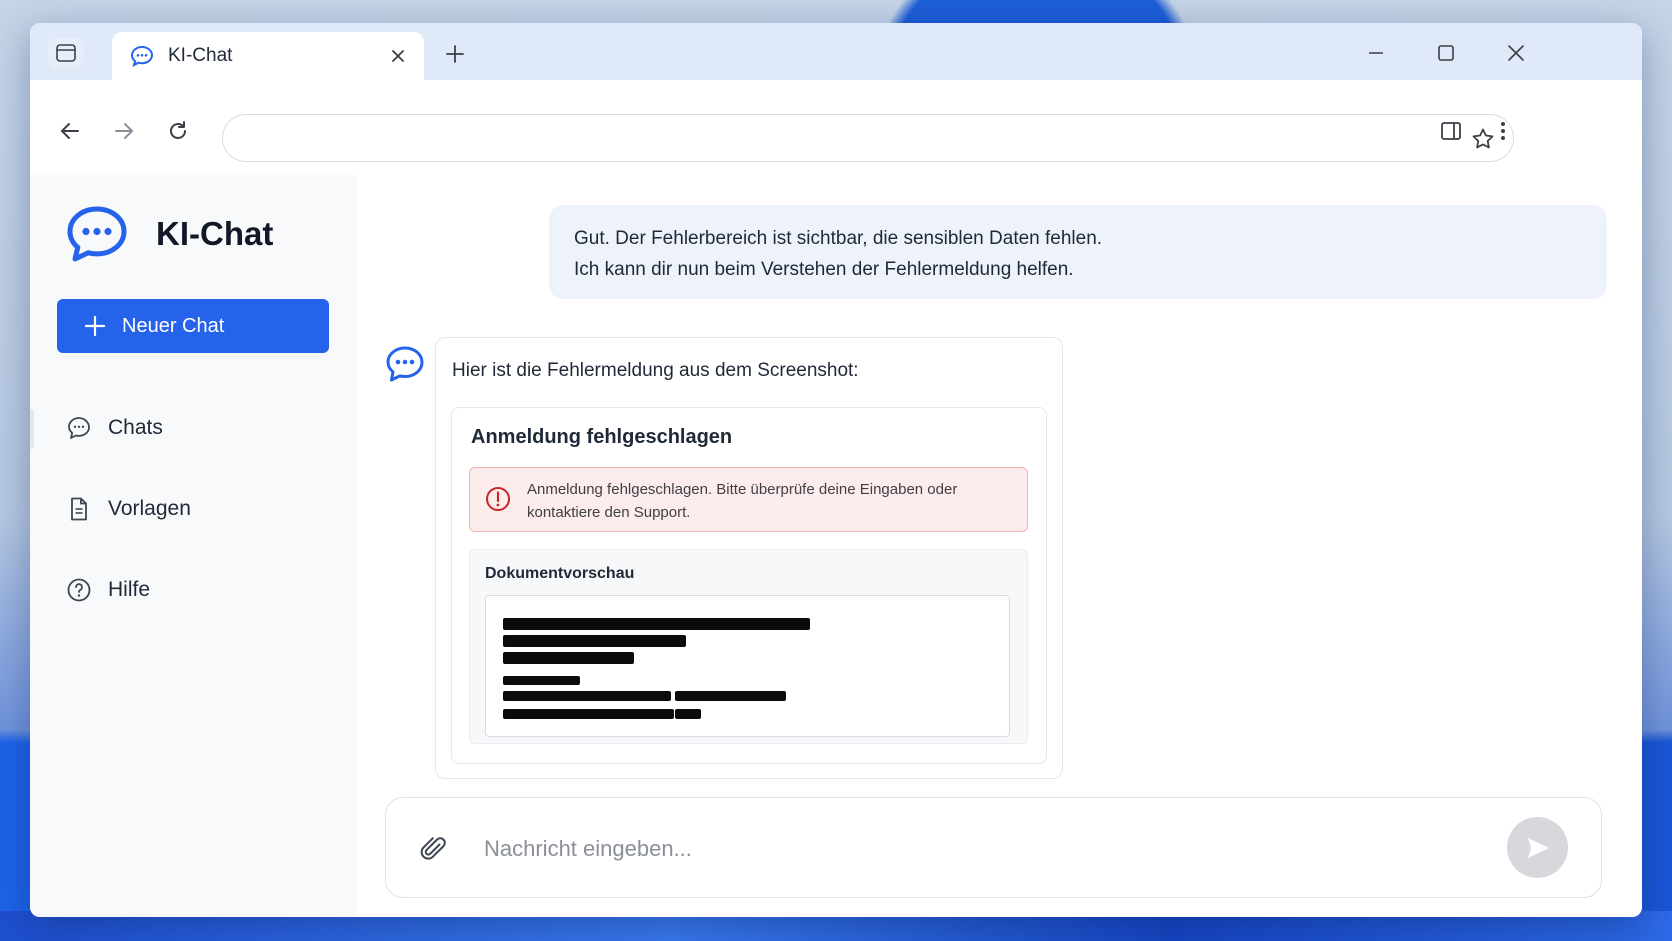 This screenshot has width=1672, height=941. I want to click on close-window-button, so click(1516, 53).